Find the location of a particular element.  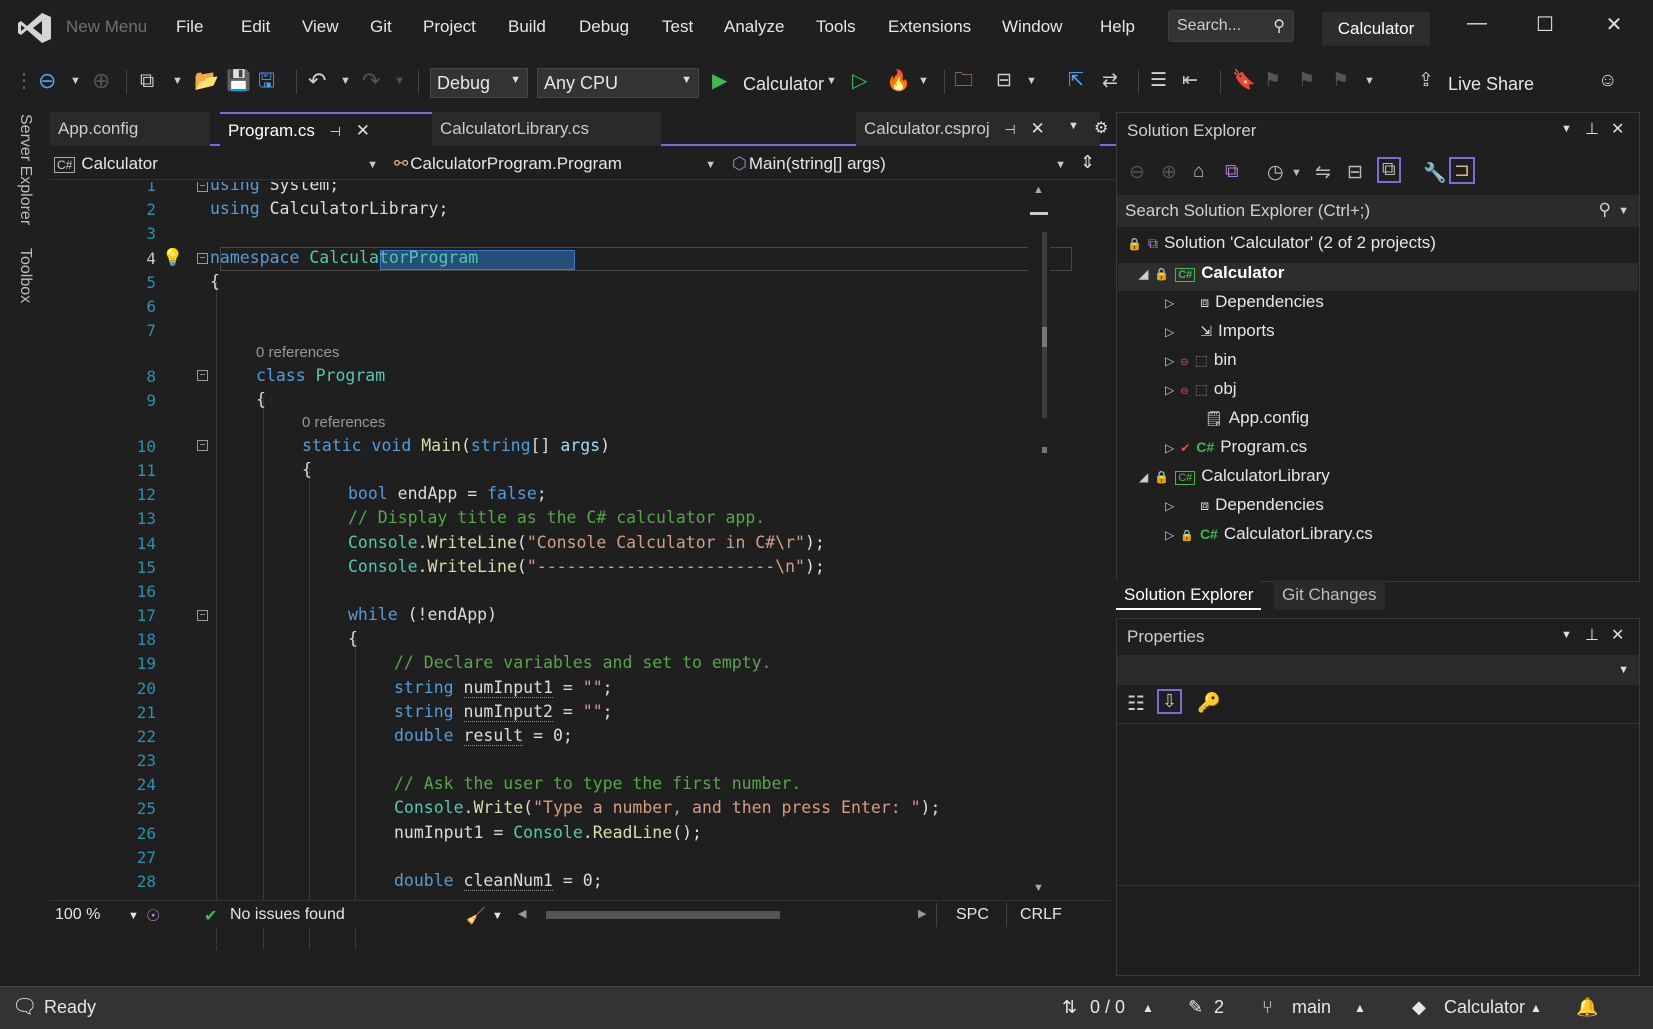

close-window-icon: ✕ is located at coordinates (1614, 24).